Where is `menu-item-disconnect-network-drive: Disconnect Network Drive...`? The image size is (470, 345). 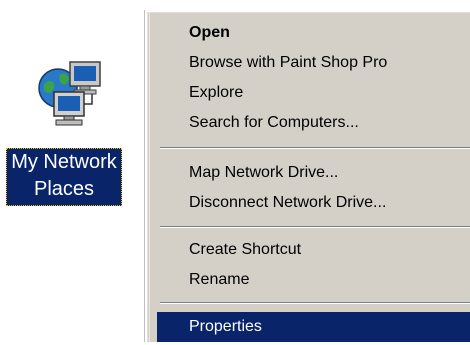 menu-item-disconnect-network-drive: Disconnect Network Drive... is located at coordinates (313, 203).